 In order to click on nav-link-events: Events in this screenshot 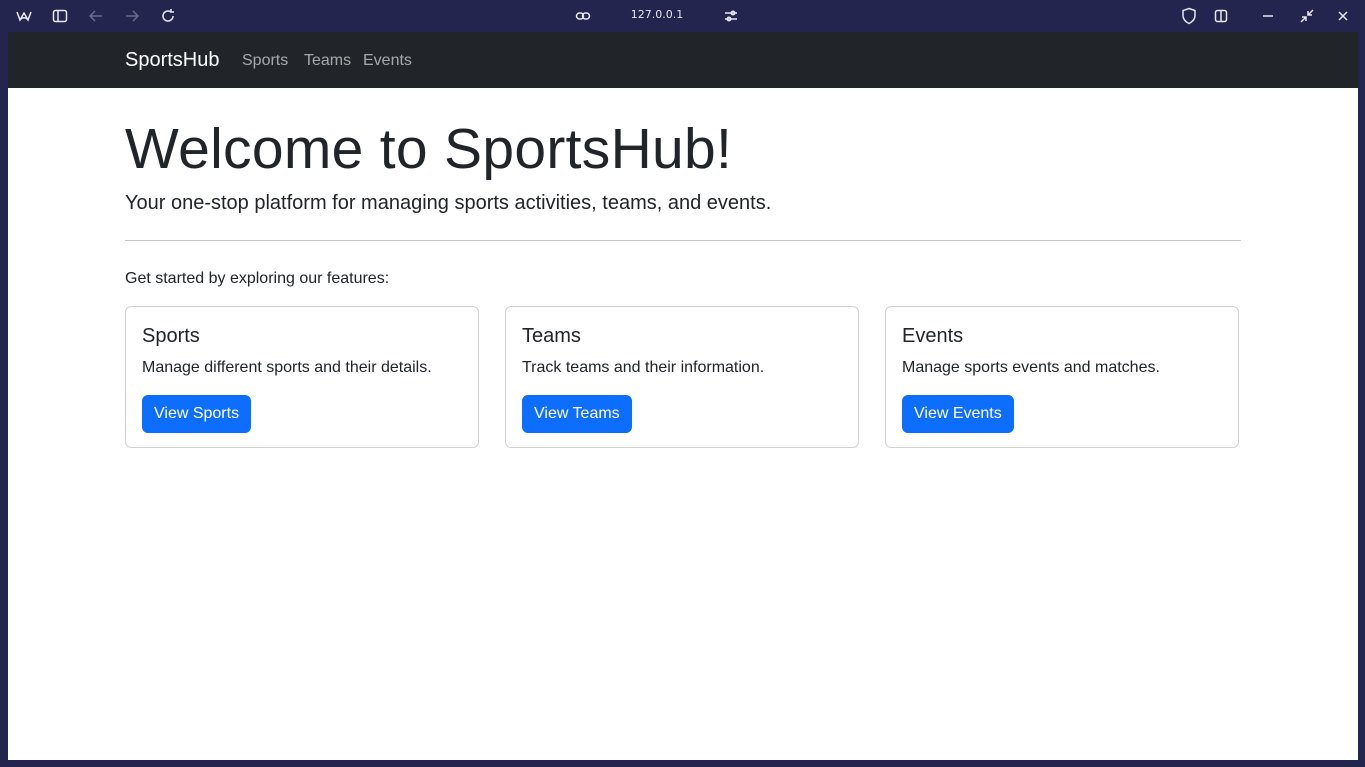, I will do `click(387, 61)`.